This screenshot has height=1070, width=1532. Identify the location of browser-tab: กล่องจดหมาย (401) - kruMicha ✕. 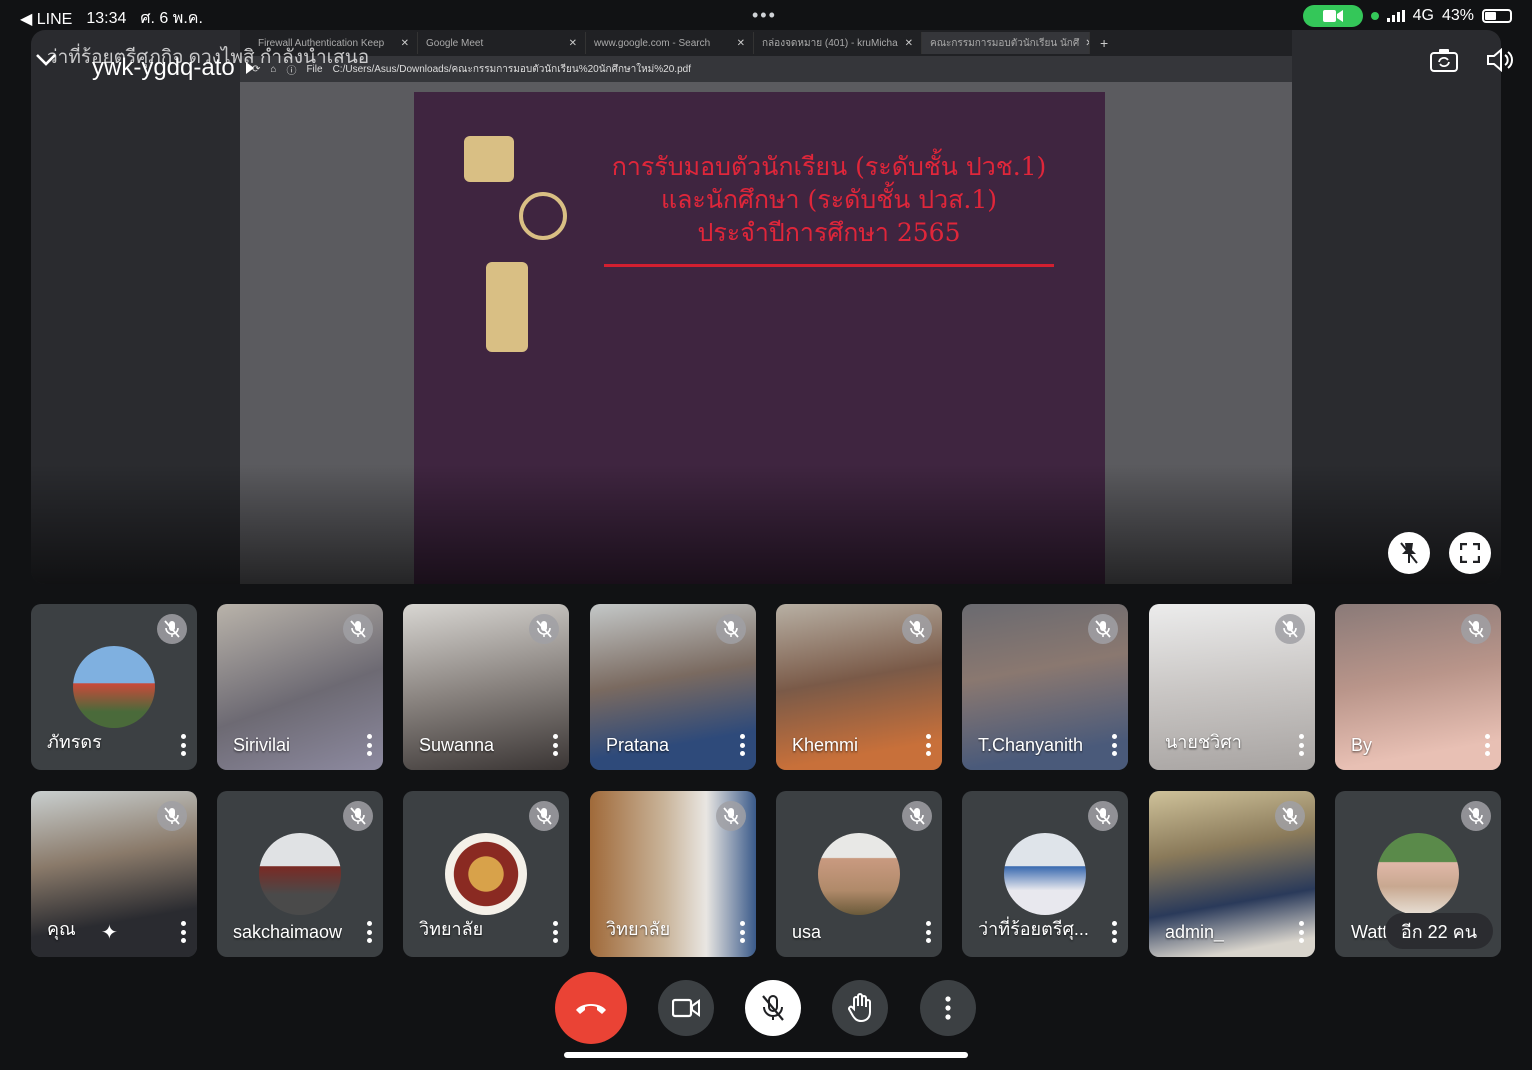
(838, 43).